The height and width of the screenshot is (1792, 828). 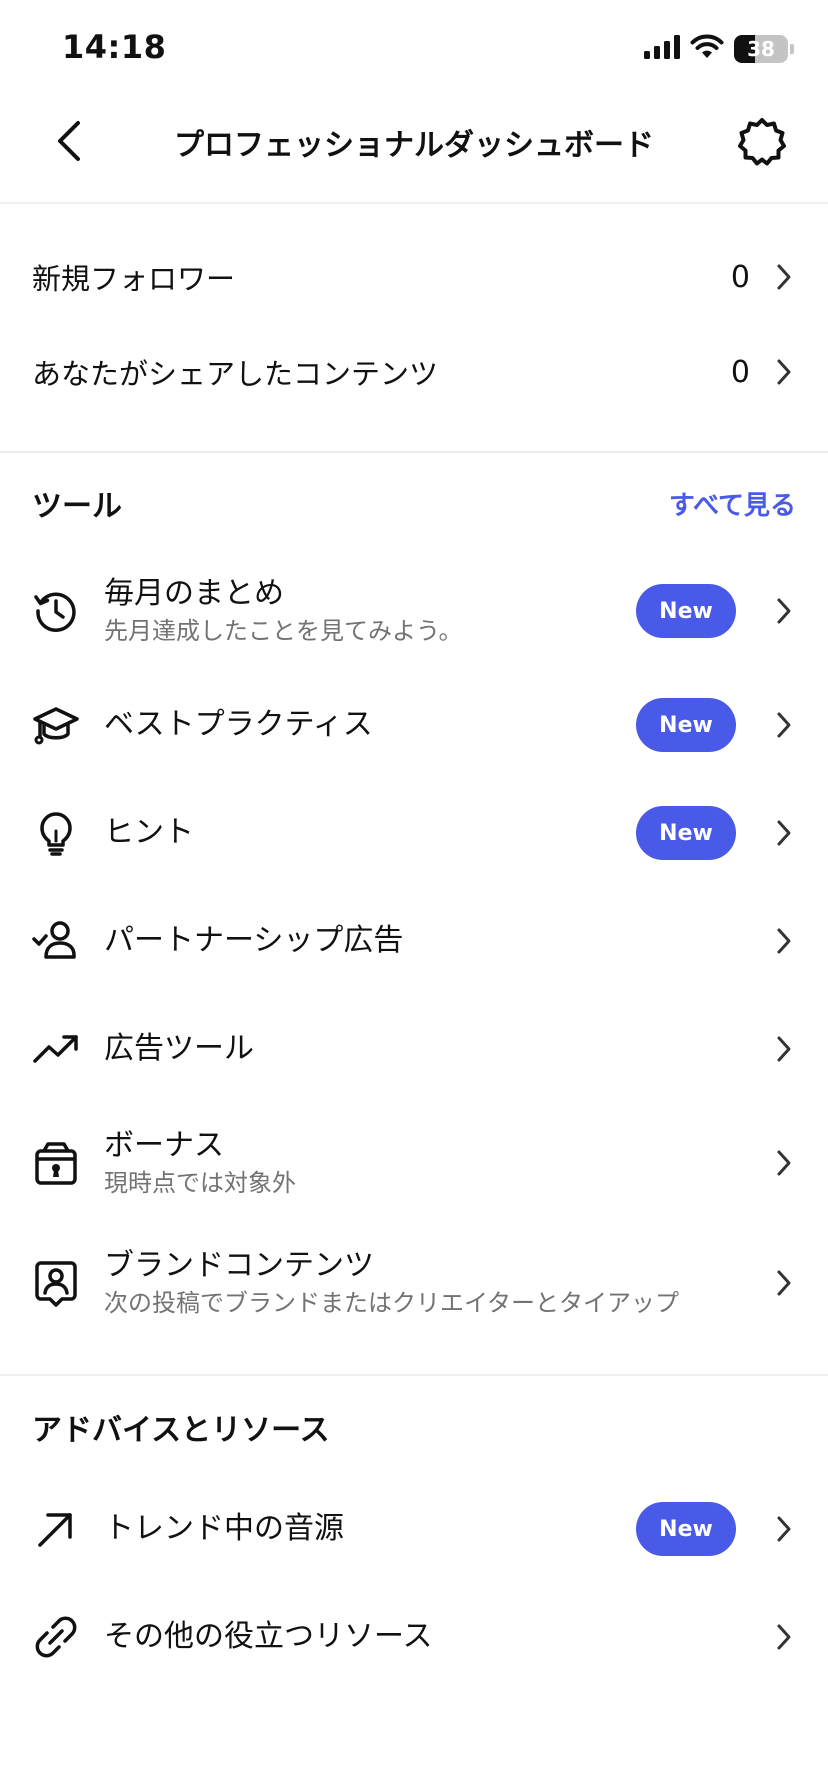 What do you see at coordinates (792, 49) in the screenshot?
I see `battery-cap` at bounding box center [792, 49].